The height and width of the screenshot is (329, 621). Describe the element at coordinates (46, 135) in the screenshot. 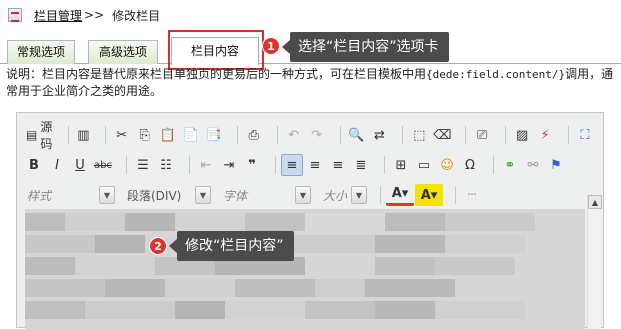

I see `source-label: 源码` at that location.